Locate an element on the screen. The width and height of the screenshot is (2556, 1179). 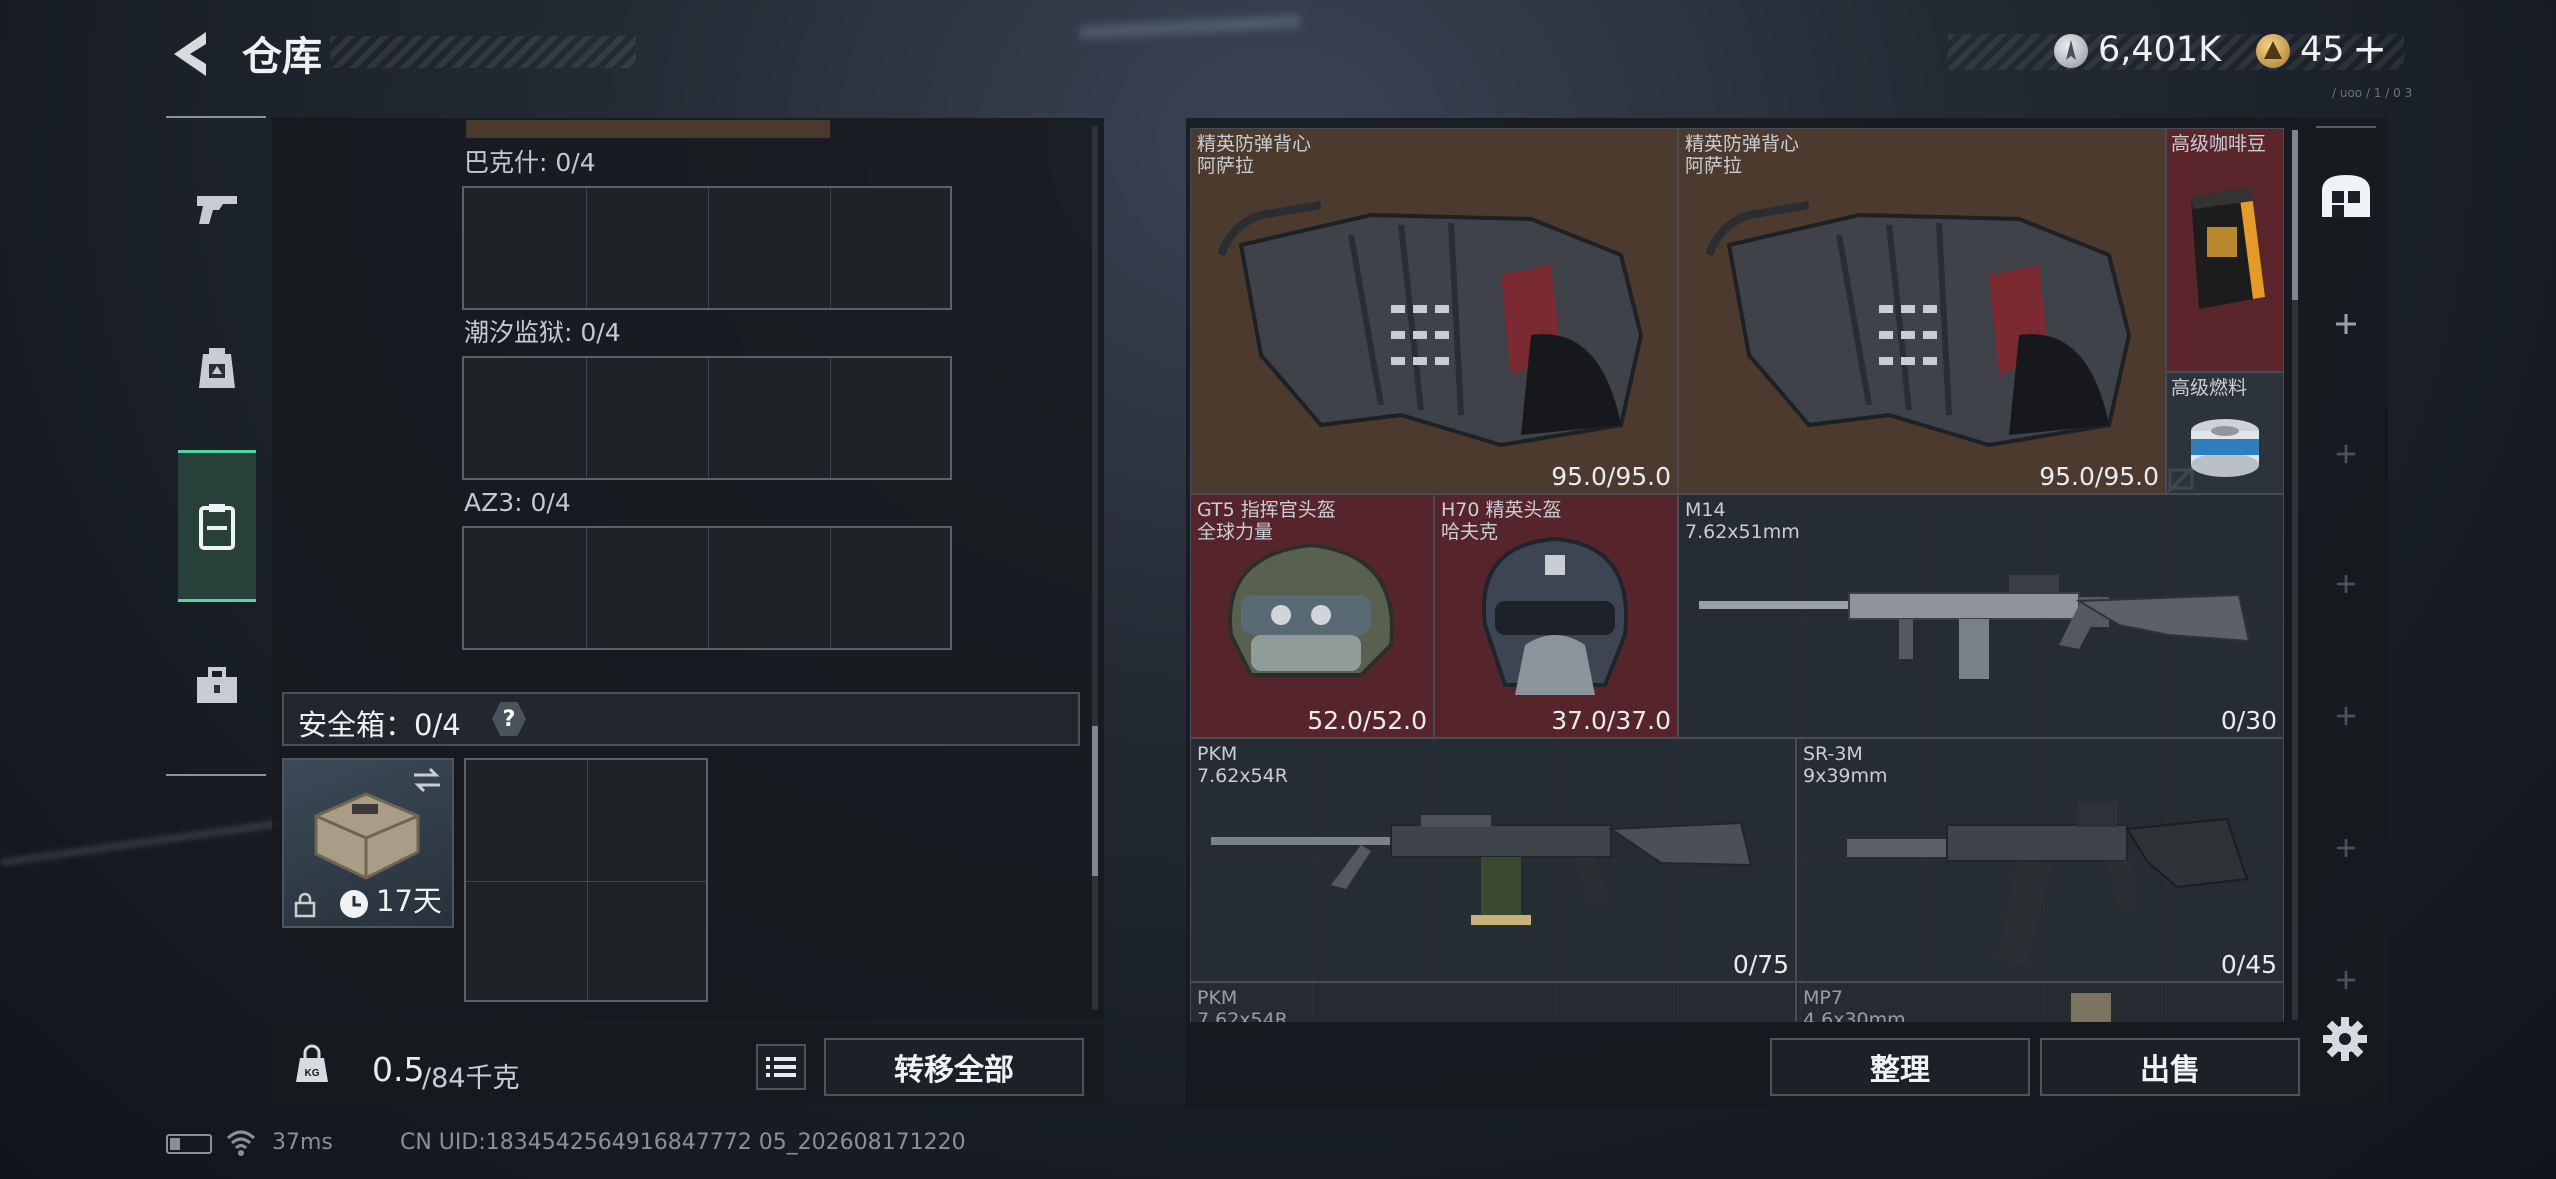
weight-lock-icon: KG is located at coordinates (312, 1064).